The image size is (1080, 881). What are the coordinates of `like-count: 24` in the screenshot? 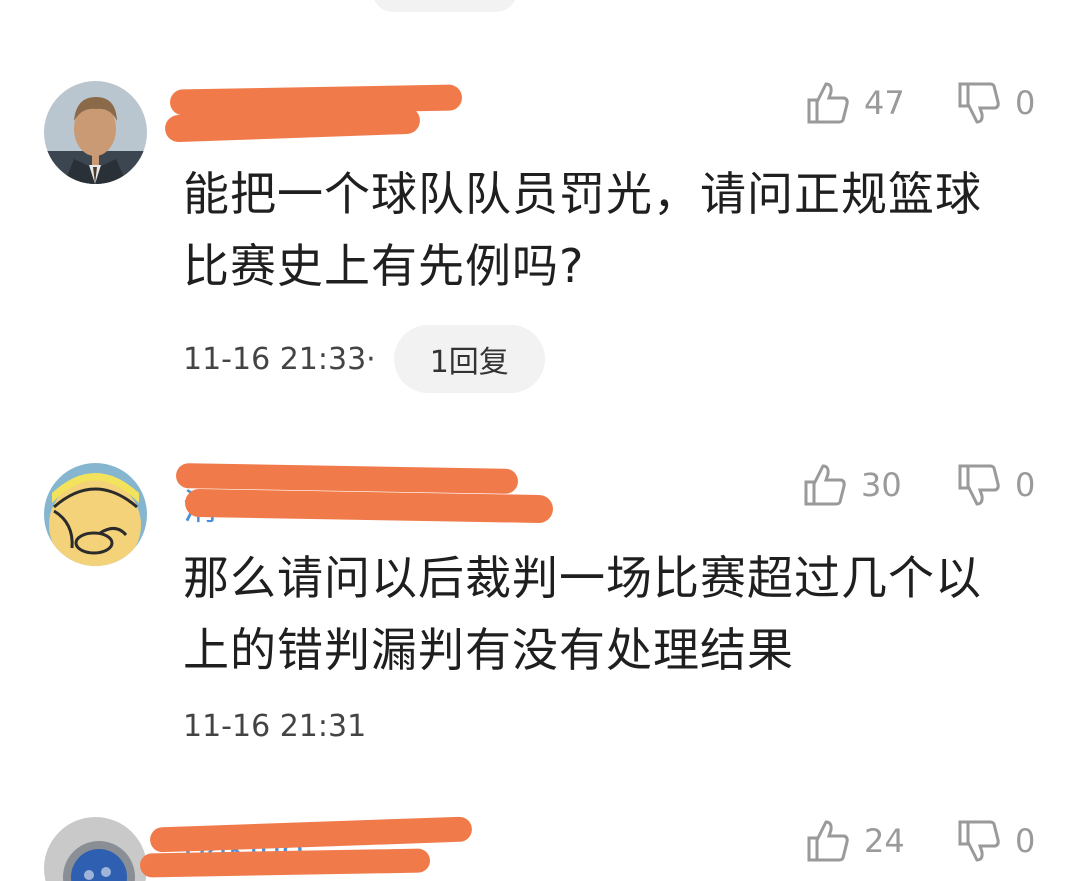 It's located at (884, 841).